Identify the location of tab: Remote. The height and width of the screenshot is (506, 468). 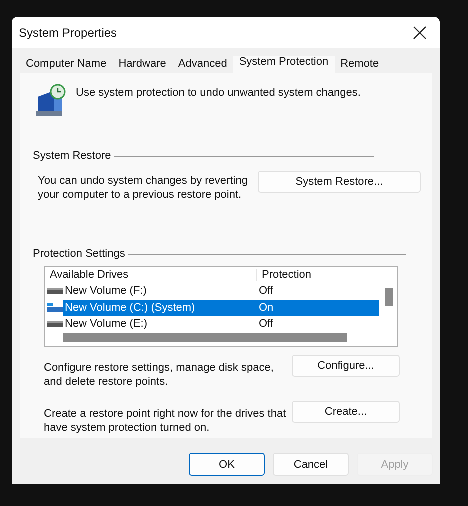
(360, 64).